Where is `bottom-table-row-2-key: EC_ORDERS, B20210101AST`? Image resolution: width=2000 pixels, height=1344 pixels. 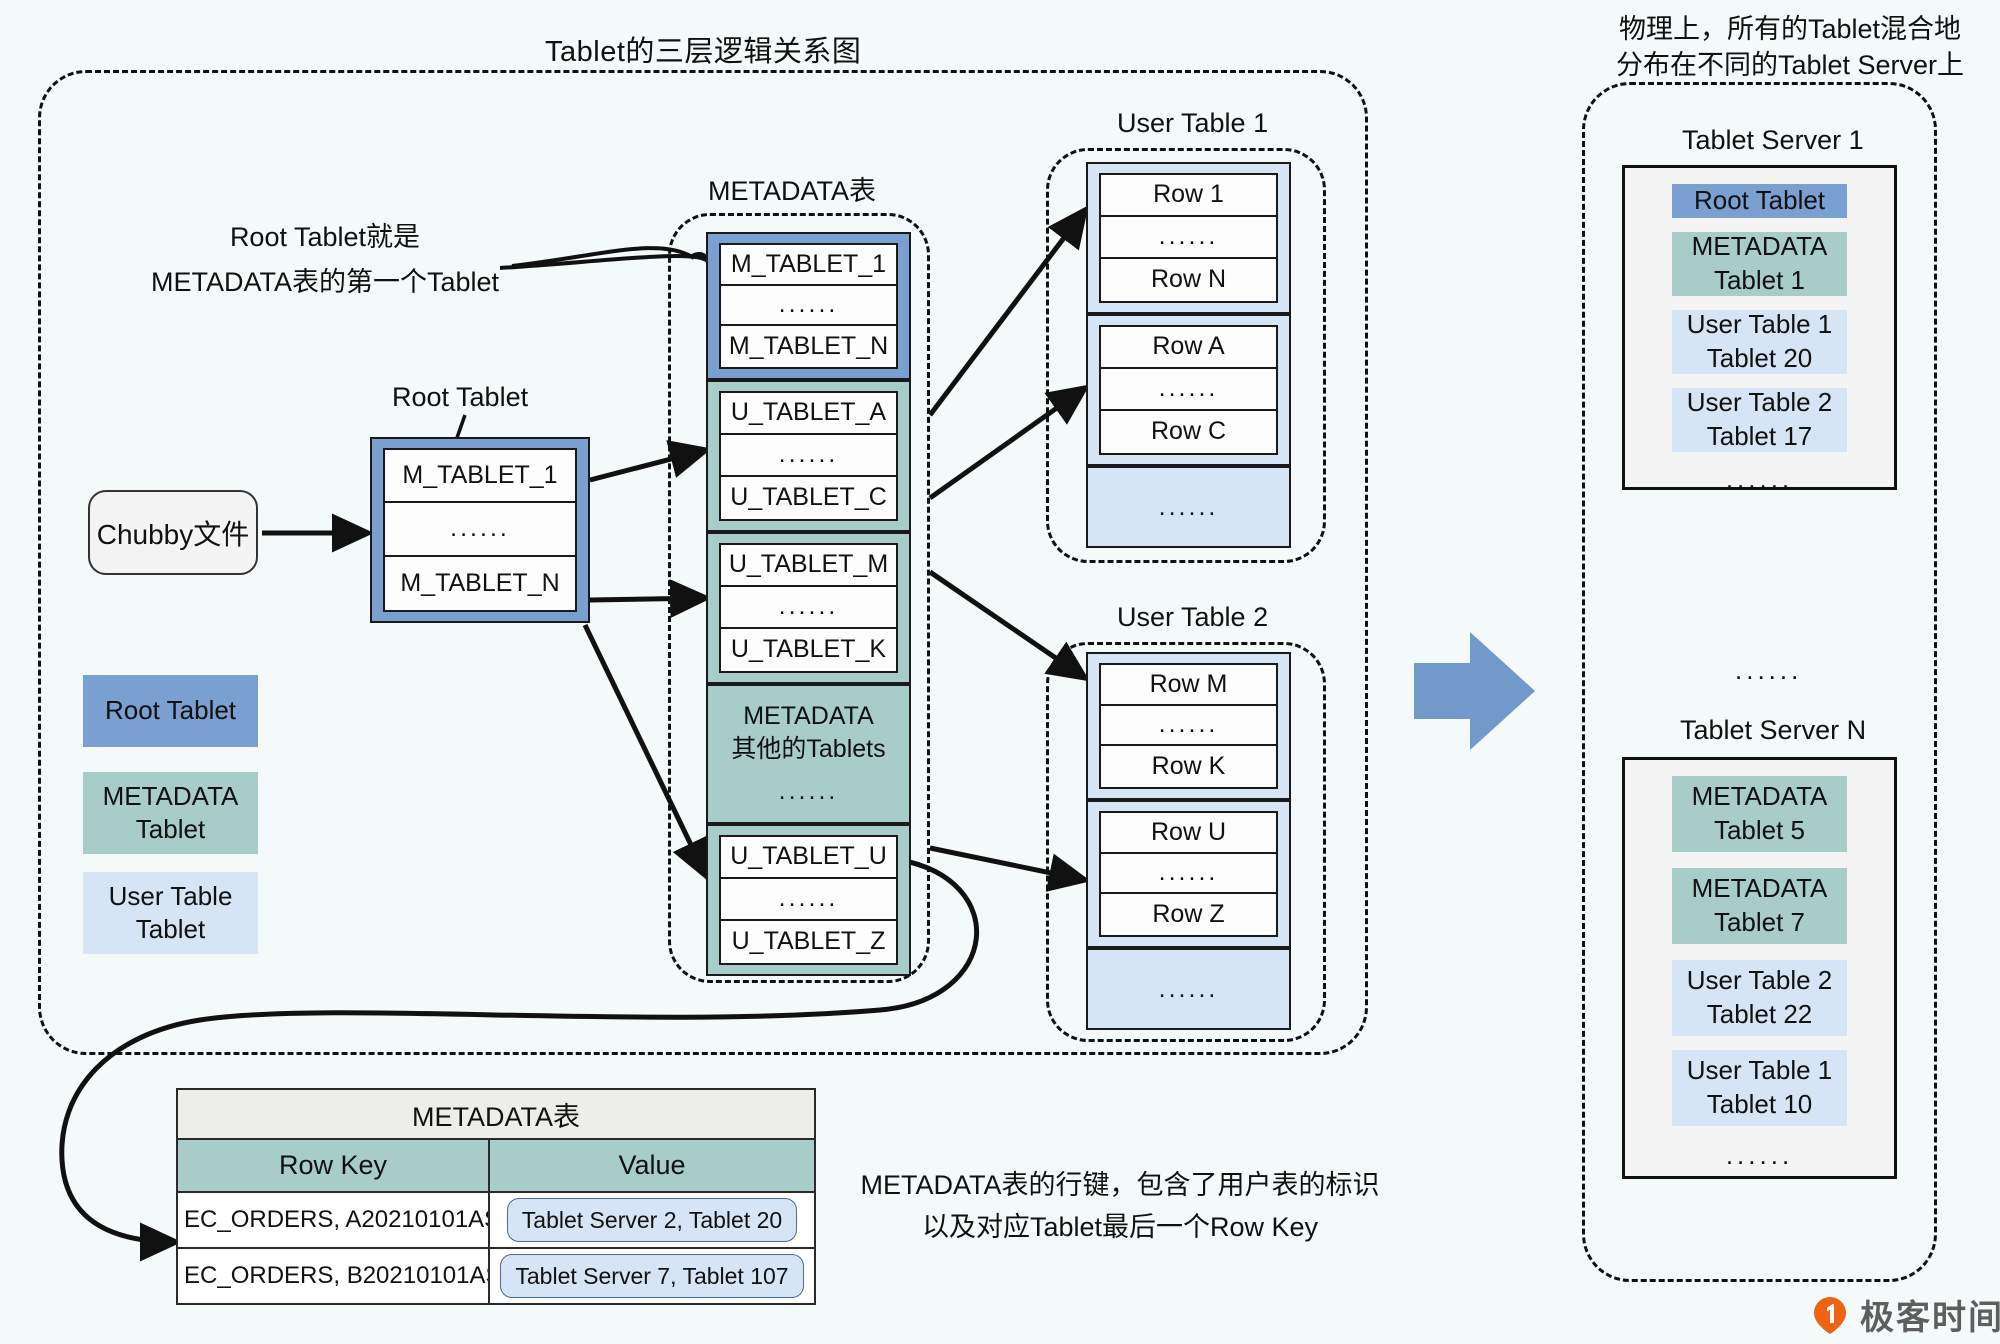
bottom-table-row-2-key: EC_ORDERS, B20210101AST is located at coordinates (346, 1276).